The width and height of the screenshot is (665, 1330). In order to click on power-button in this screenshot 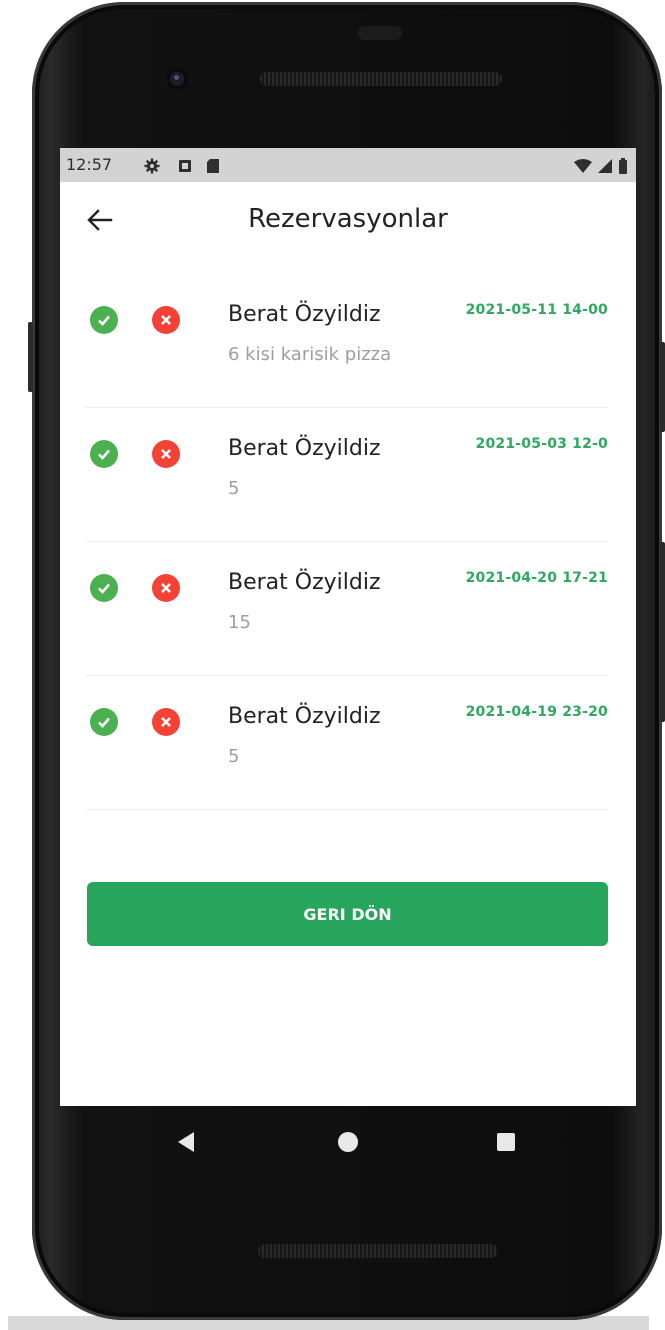, I will do `click(662, 387)`.